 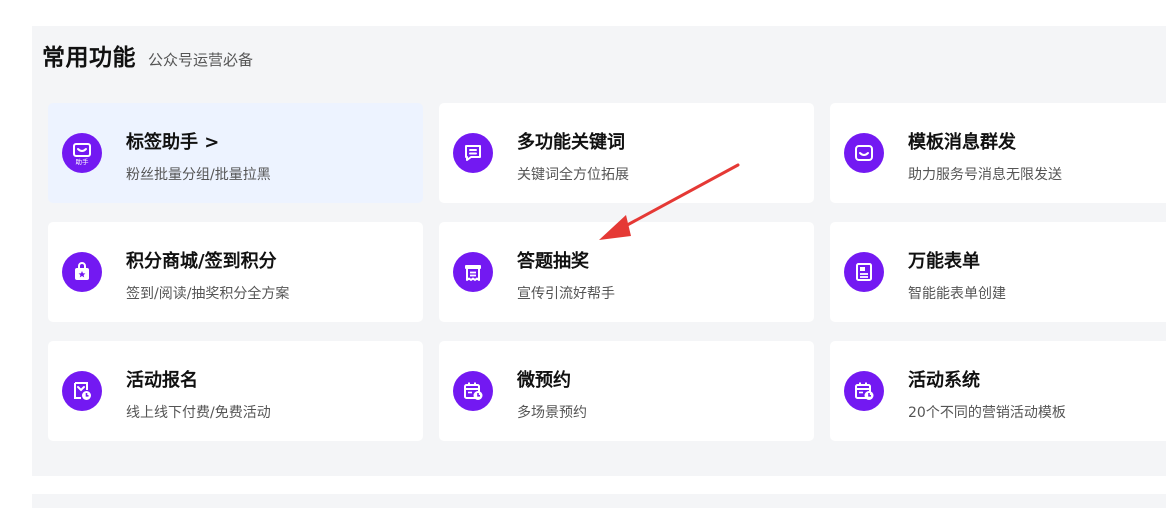 What do you see at coordinates (82, 153) in the screenshot?
I see `tag-assistant-icon: 助手` at bounding box center [82, 153].